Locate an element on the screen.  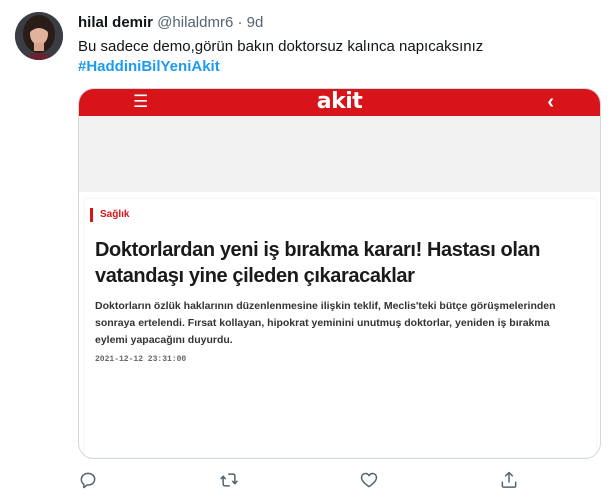
hashtag-link: #HaddiniBilYeniAkit is located at coordinates (149, 67).